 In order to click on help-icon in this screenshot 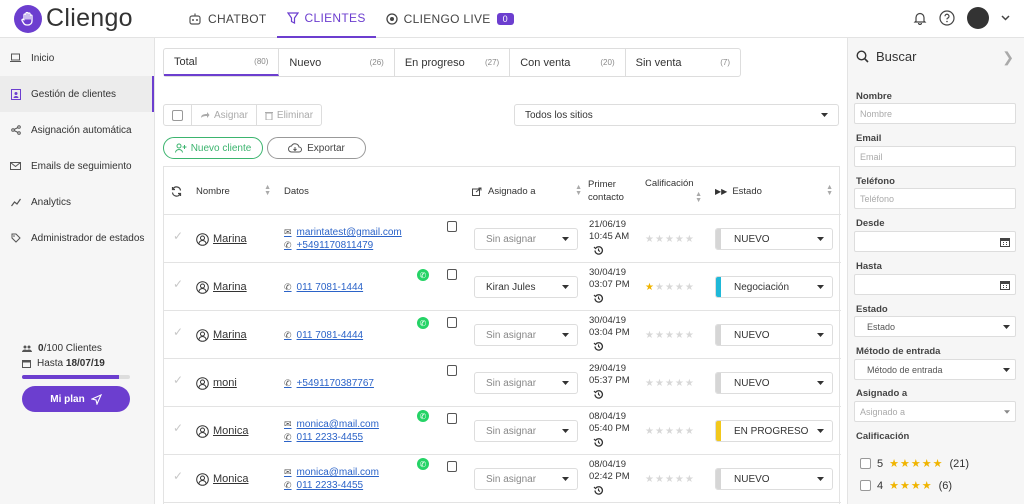, I will do `click(947, 18)`.